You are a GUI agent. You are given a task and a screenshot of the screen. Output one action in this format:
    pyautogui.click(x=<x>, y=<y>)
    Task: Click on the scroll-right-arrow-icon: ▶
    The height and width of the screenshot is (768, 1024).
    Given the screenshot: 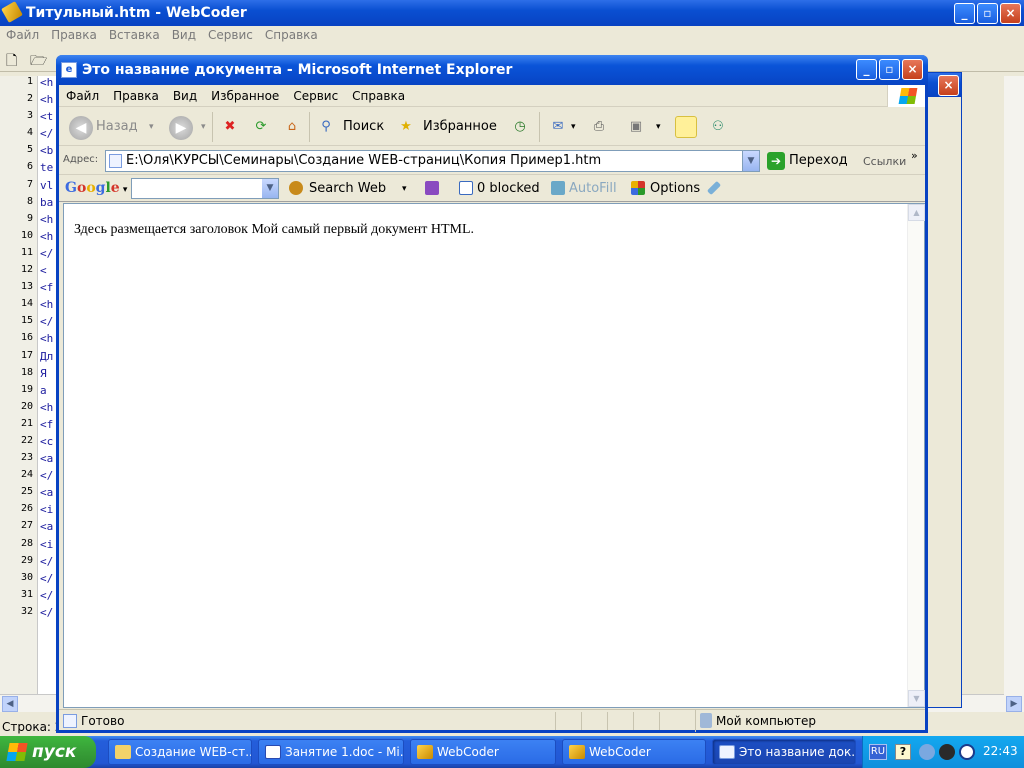 What is the action you would take?
    pyautogui.click(x=1014, y=704)
    